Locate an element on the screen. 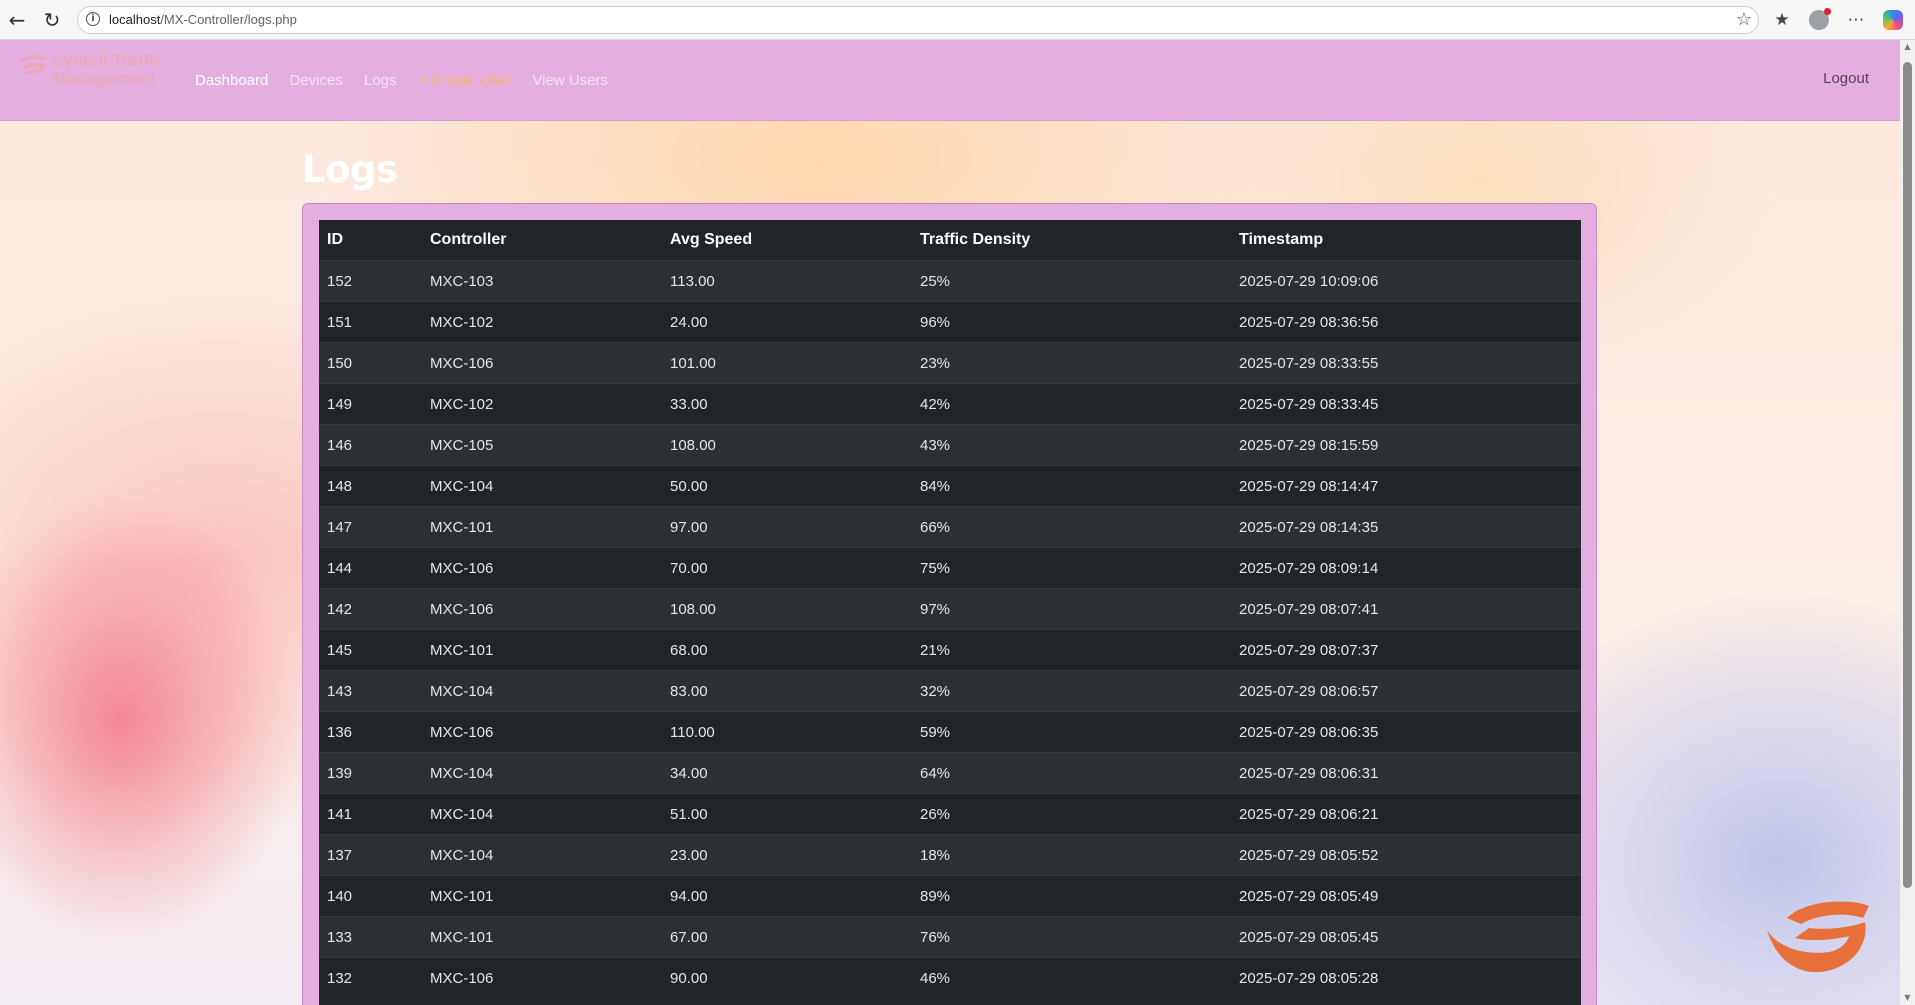 Image resolution: width=1915 pixels, height=1005 pixels. table-row: 142 MXC-106 108.00 97% 2025-07-29 08:07:41 is located at coordinates (950, 609).